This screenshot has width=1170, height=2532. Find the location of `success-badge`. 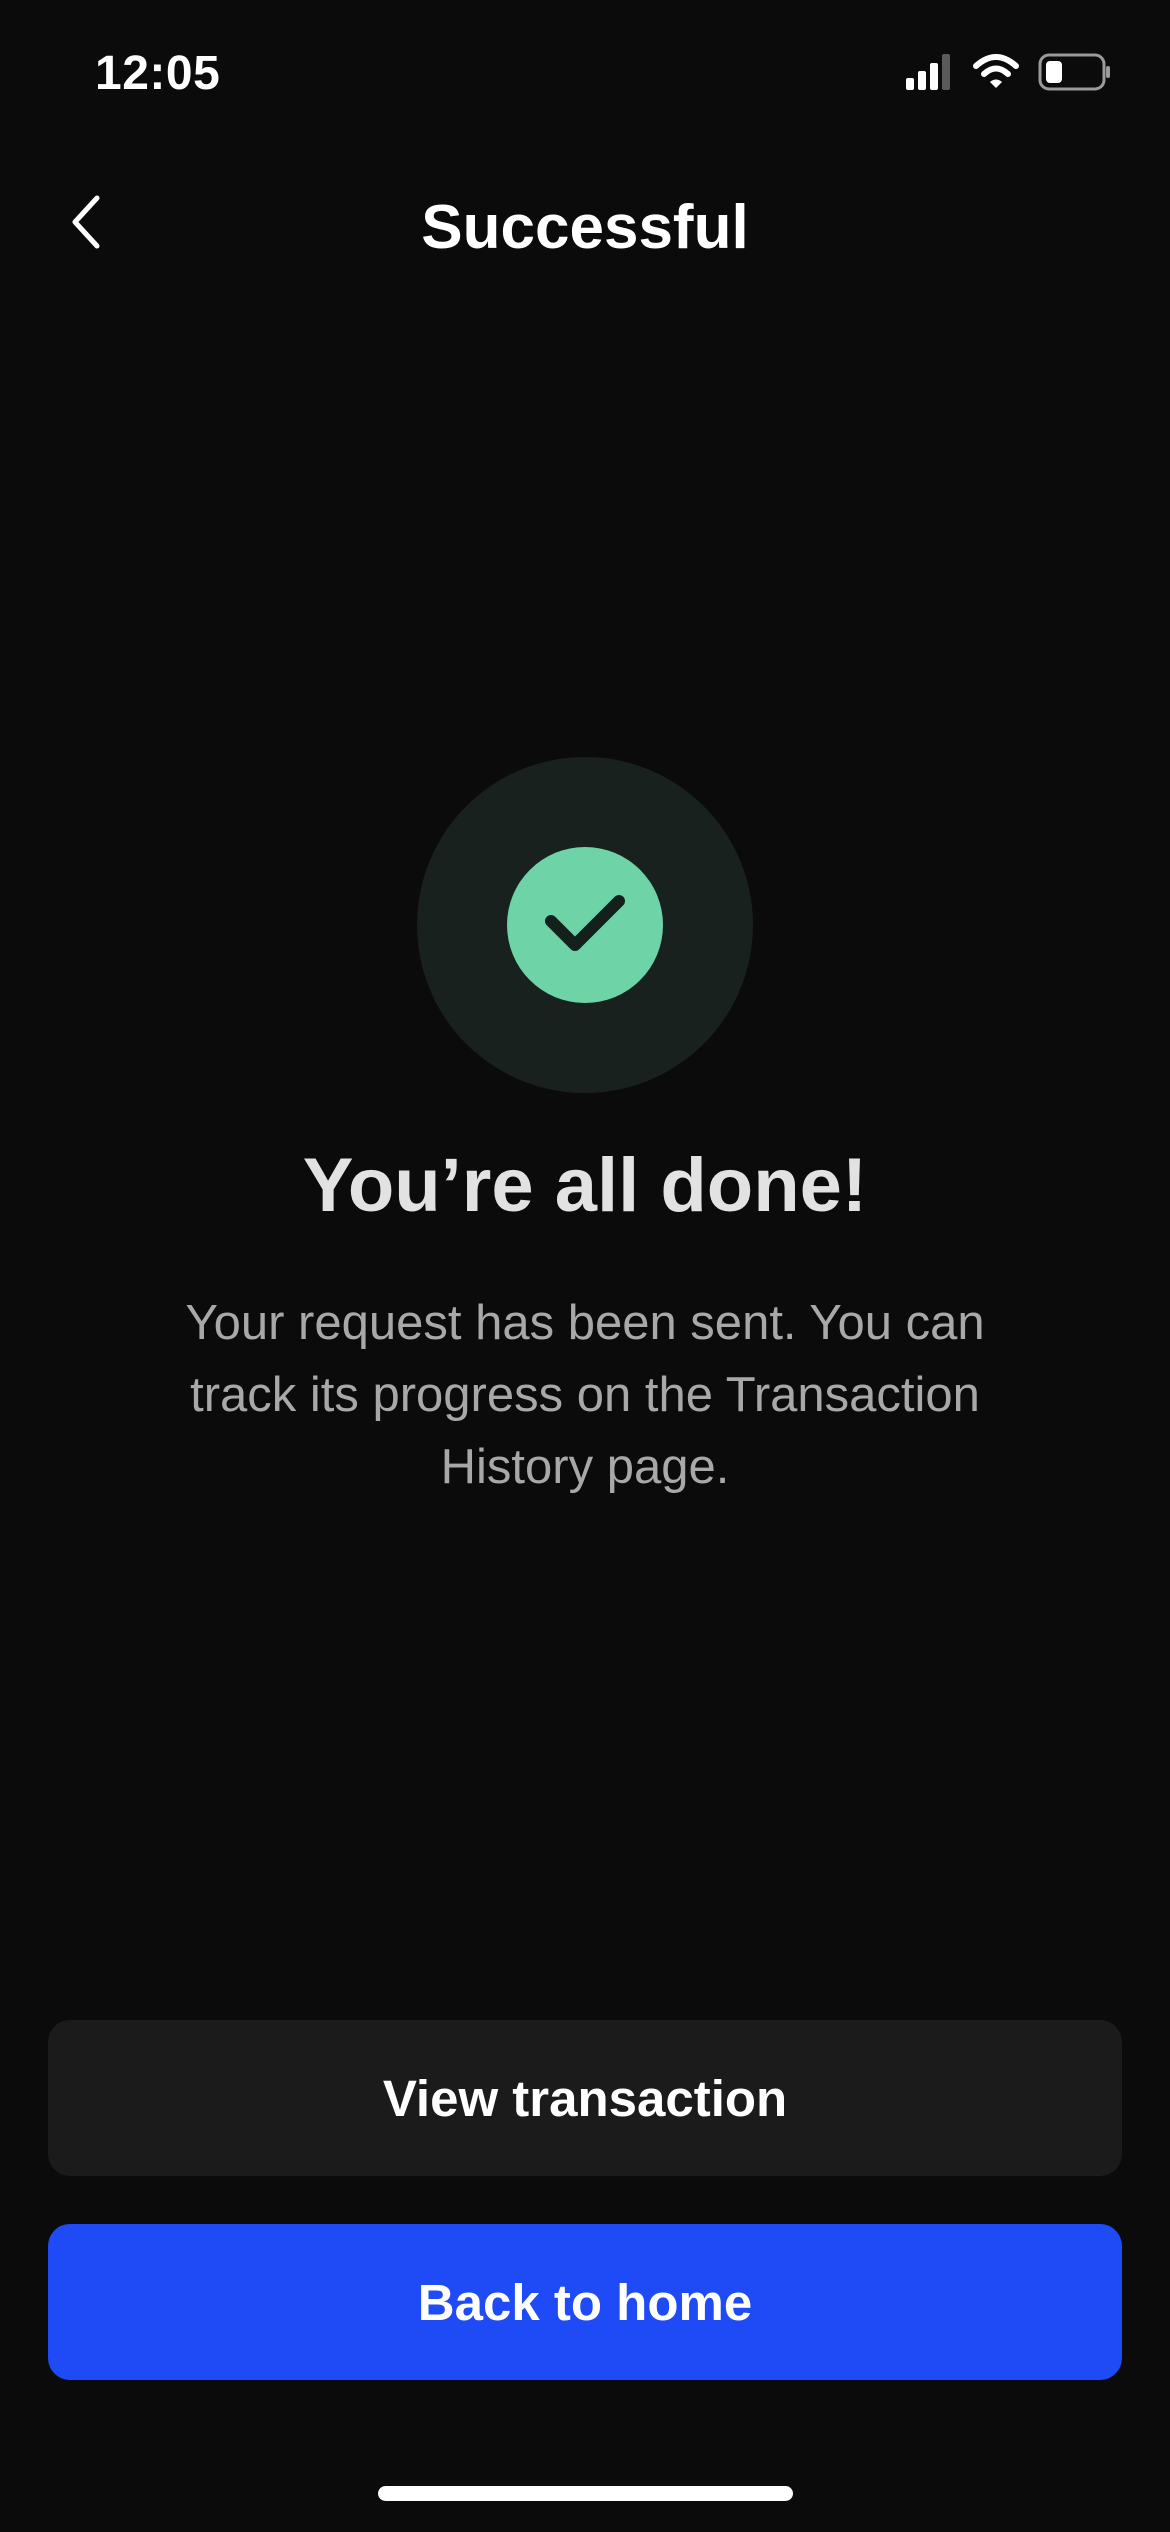

success-badge is located at coordinates (585, 925).